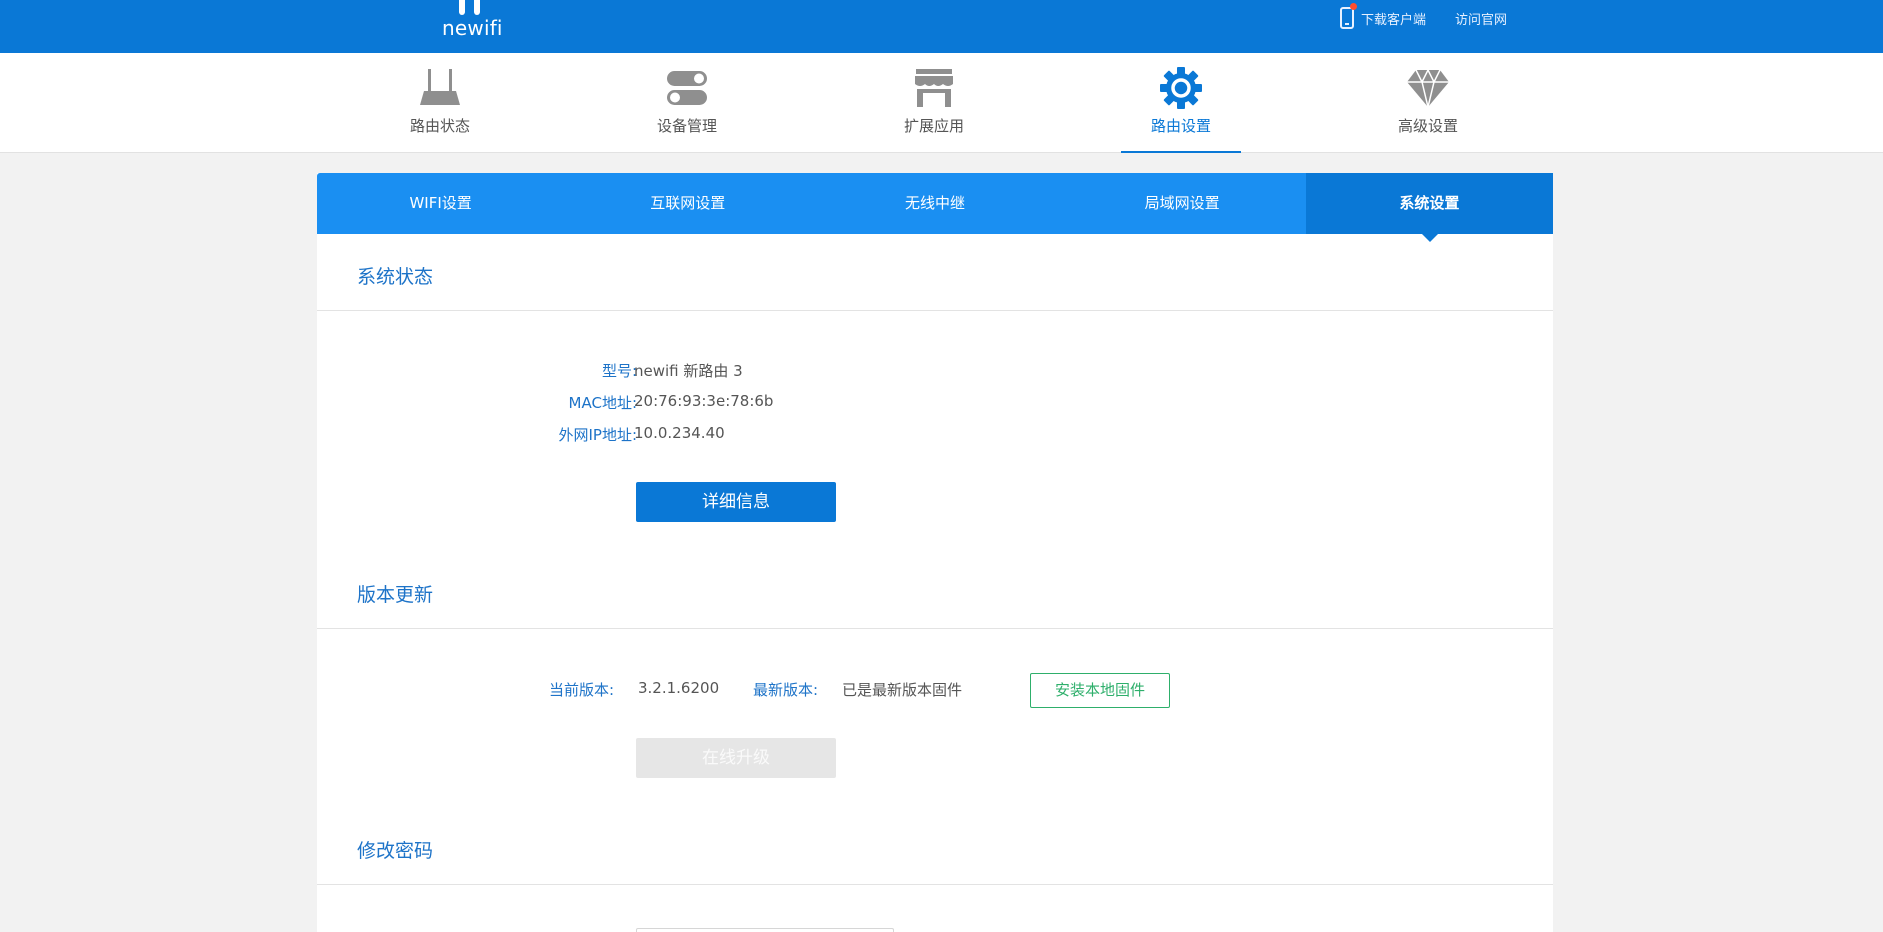  Describe the element at coordinates (785, 689) in the screenshot. I see `latest-version-label: 最新版本:` at that location.